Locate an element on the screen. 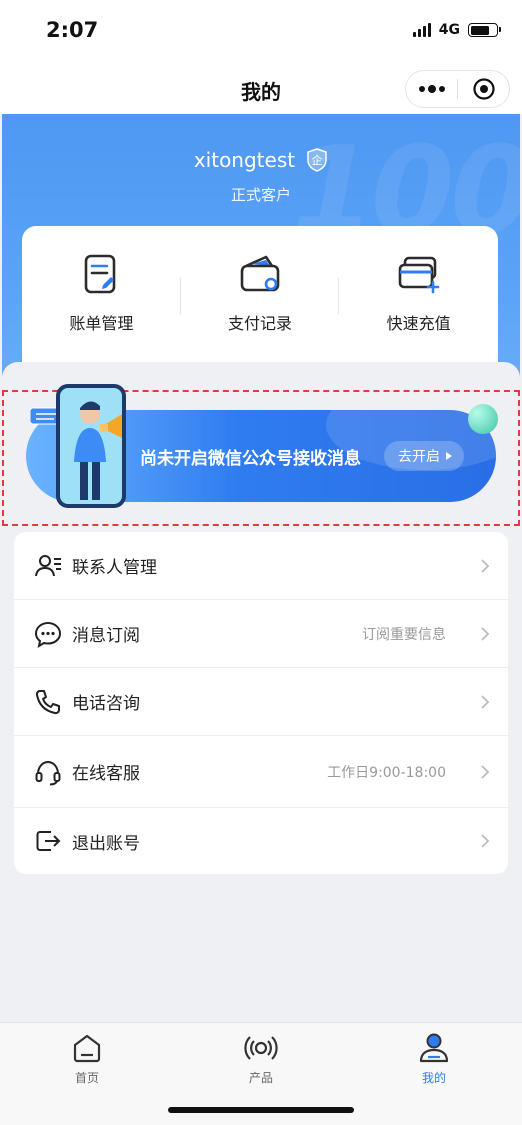 The image size is (522, 1125). quick-action-label: 支付记录 is located at coordinates (260, 323).